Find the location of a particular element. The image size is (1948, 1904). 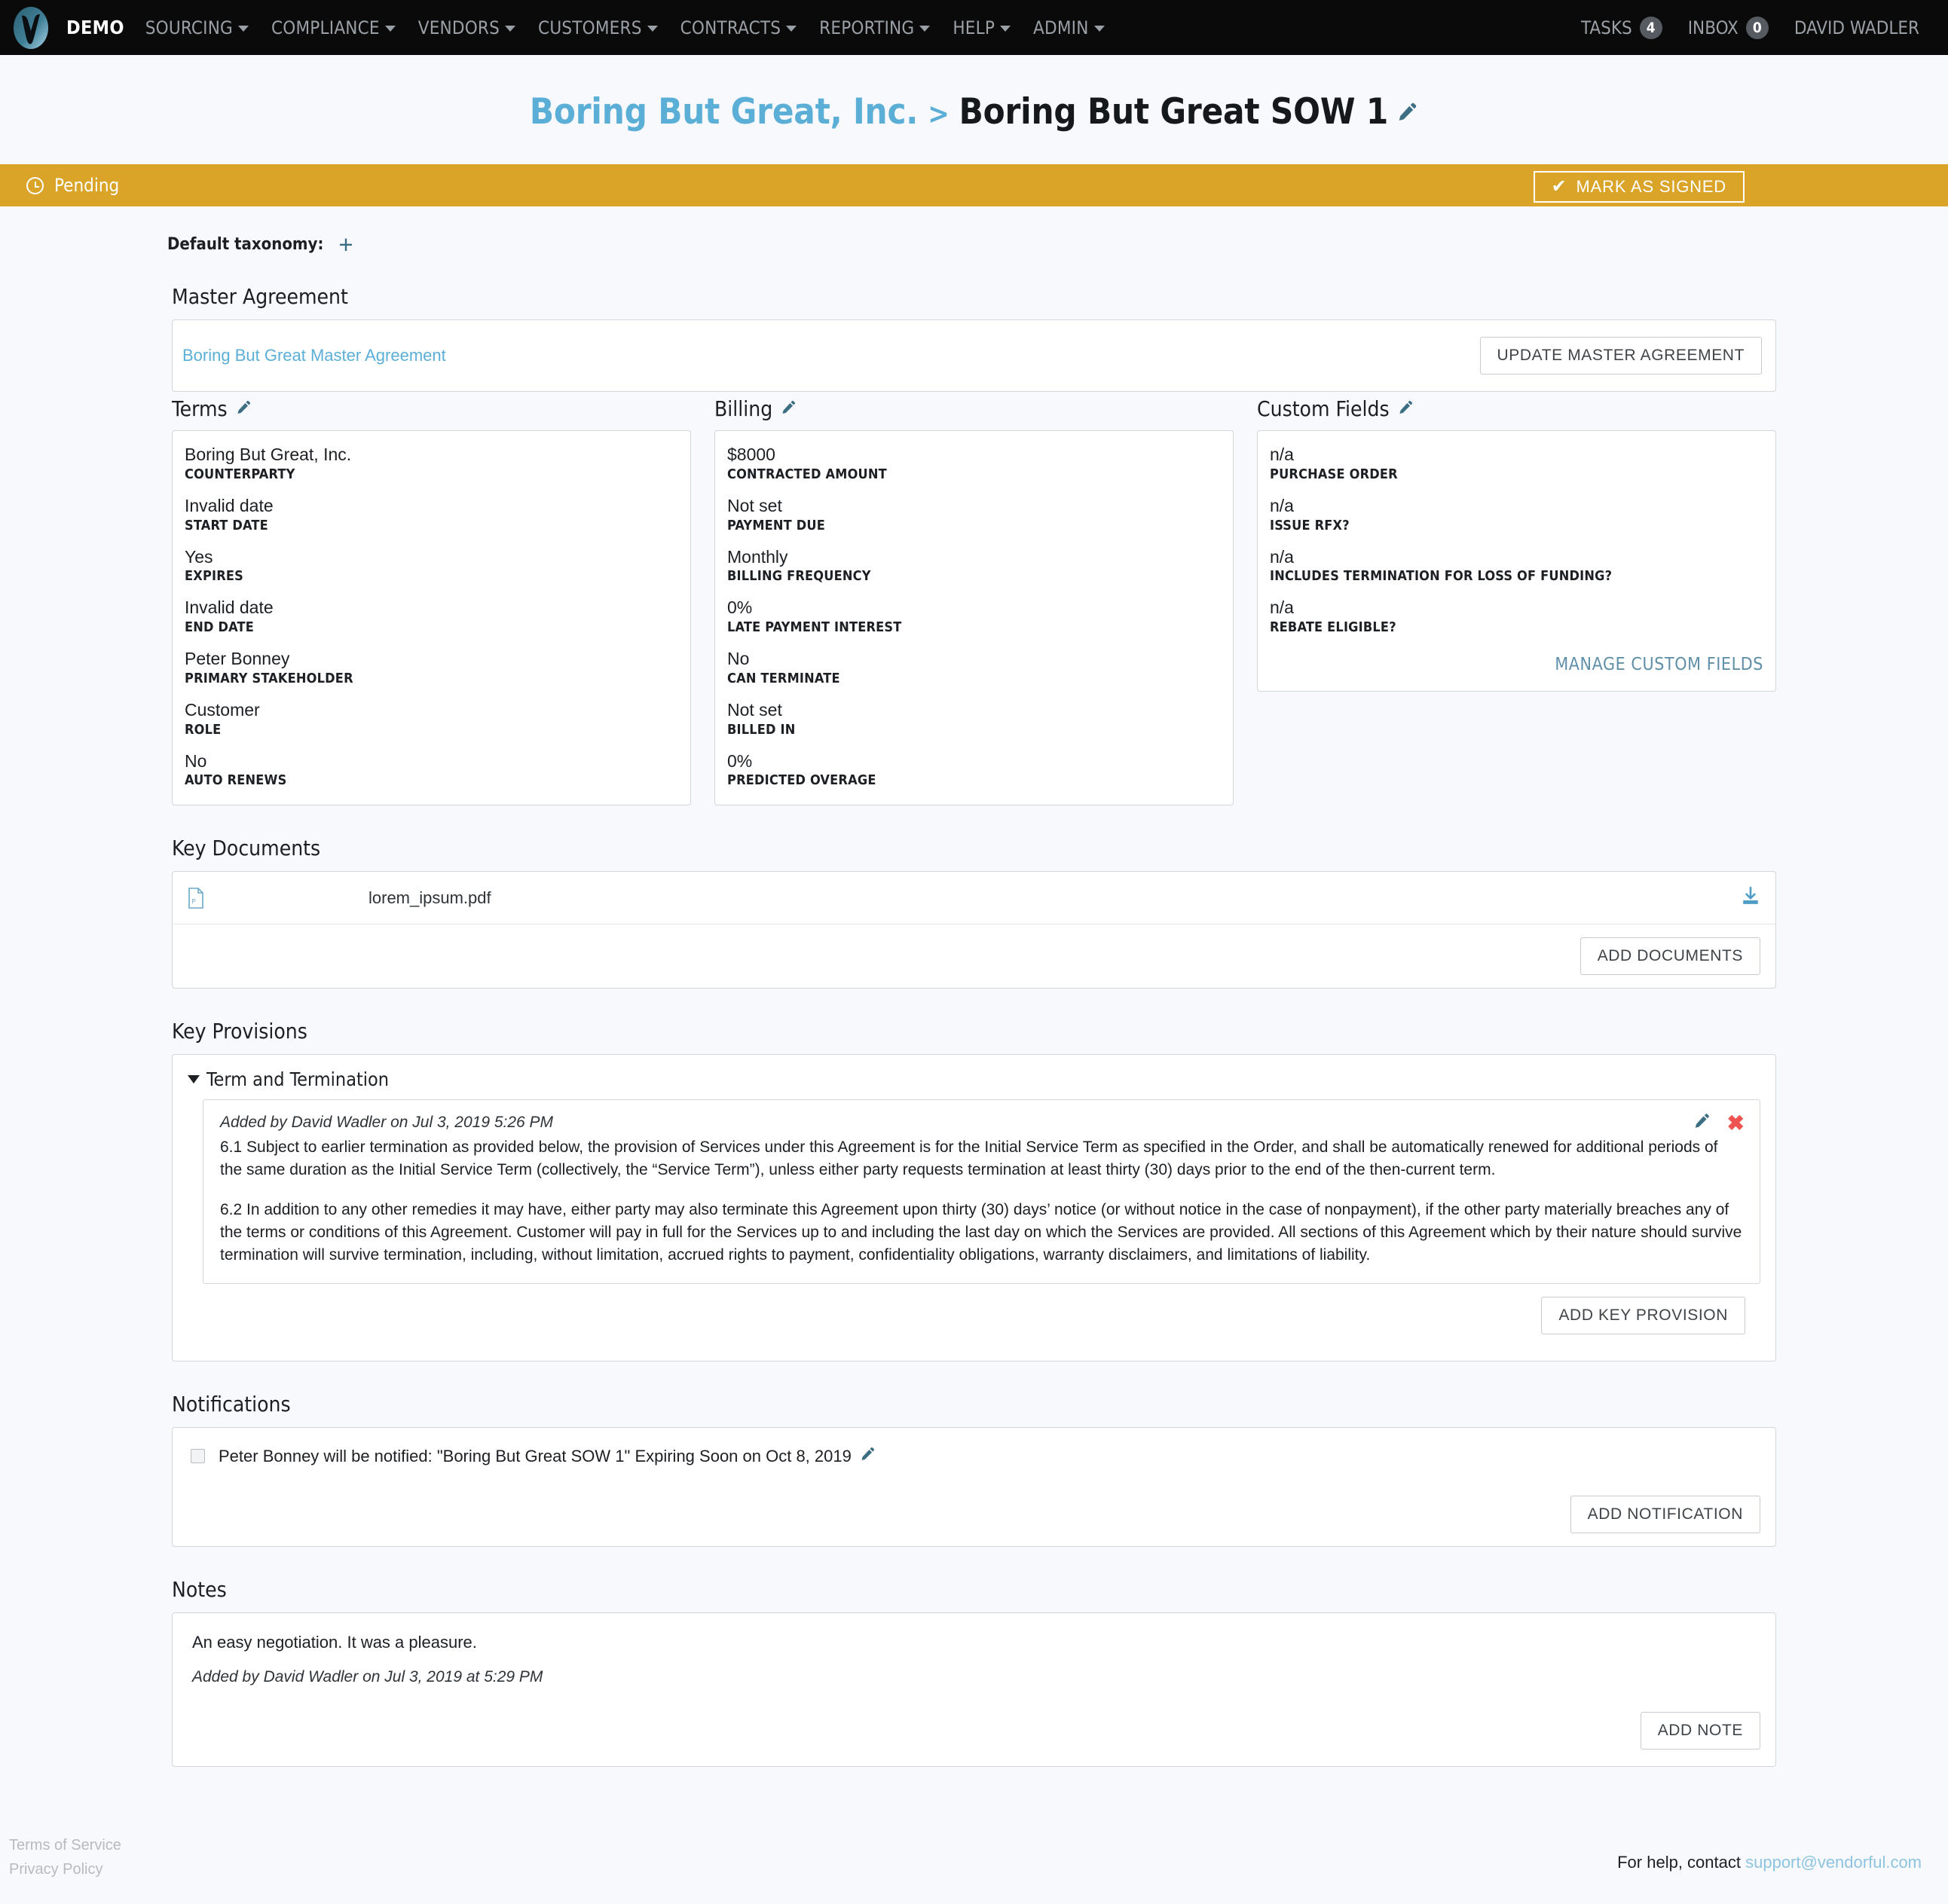

note-text: An easy negotiation. It was a pleasure. is located at coordinates (334, 1642).